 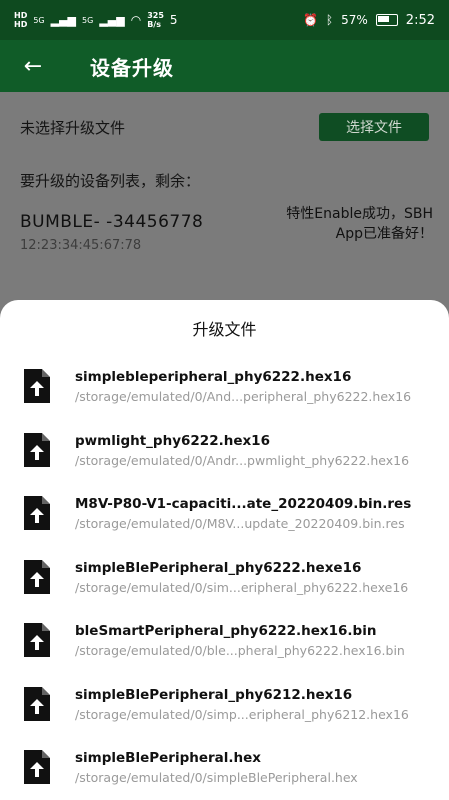 What do you see at coordinates (218, 567) in the screenshot?
I see `file-name: simpleBlePeripheral_phy6222.hexe16` at bounding box center [218, 567].